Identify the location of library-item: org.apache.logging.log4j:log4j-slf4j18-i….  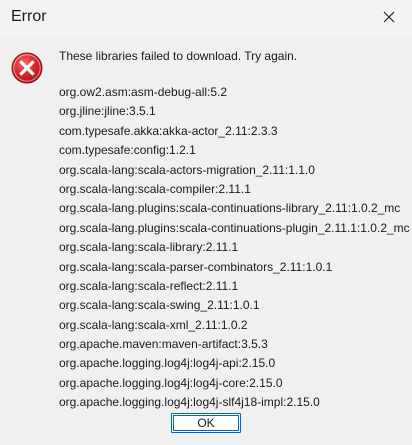
(189, 402).